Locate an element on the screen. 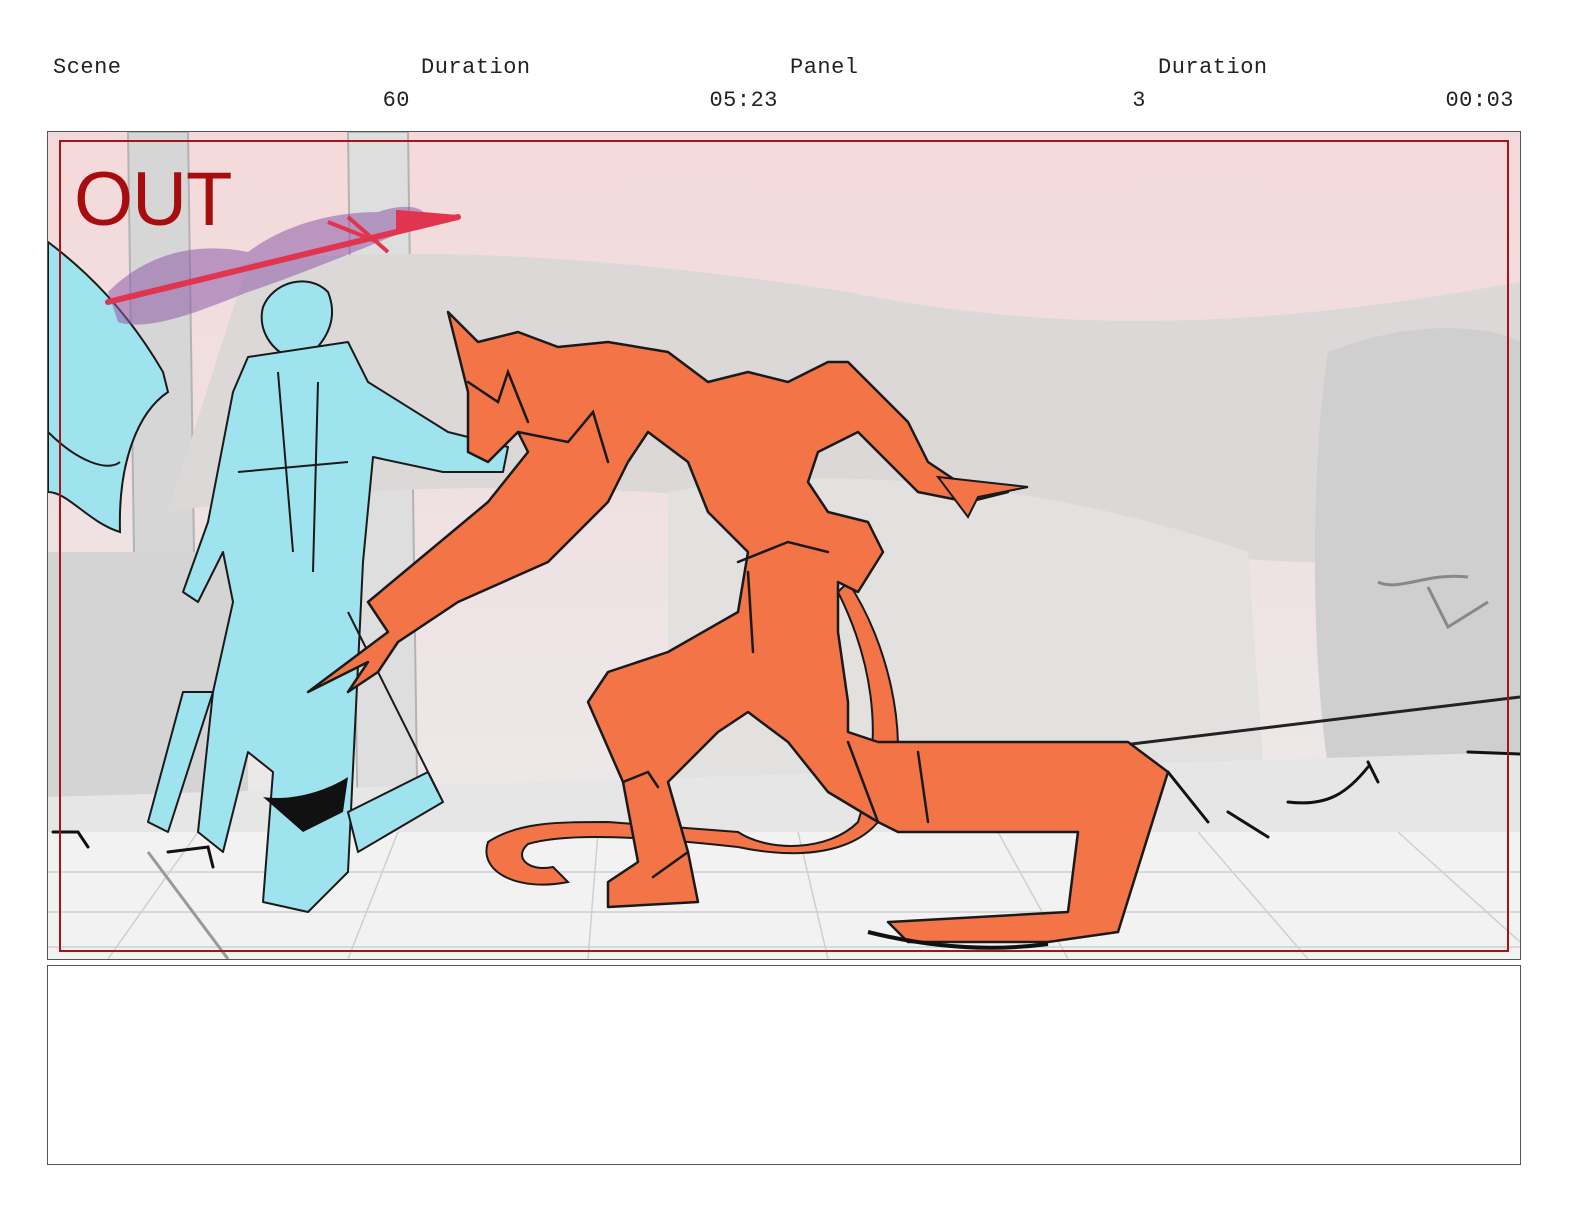  scene-duration-label: Duration is located at coordinates (476, 67).